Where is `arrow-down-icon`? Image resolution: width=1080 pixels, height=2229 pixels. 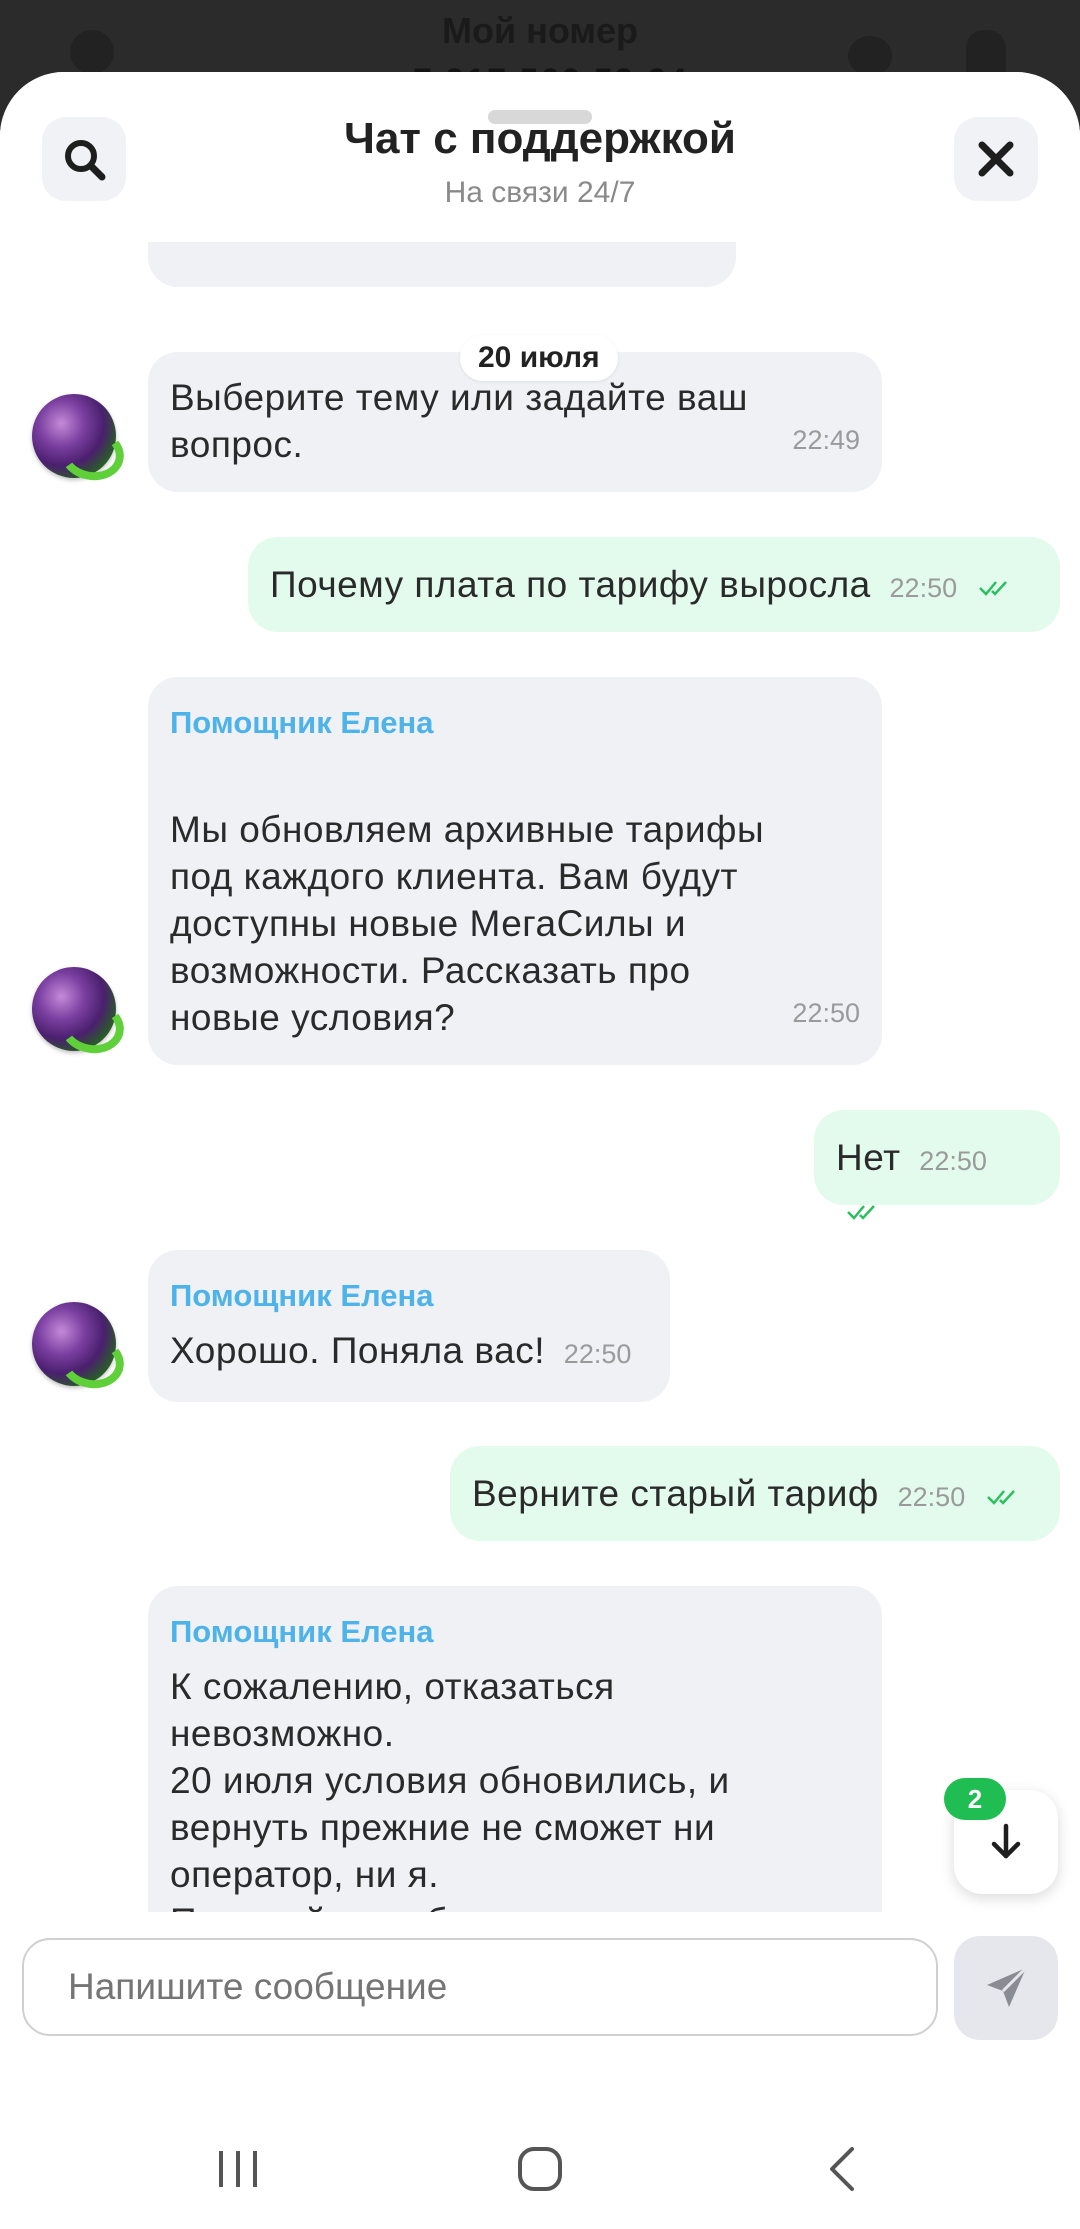 arrow-down-icon is located at coordinates (1006, 1841).